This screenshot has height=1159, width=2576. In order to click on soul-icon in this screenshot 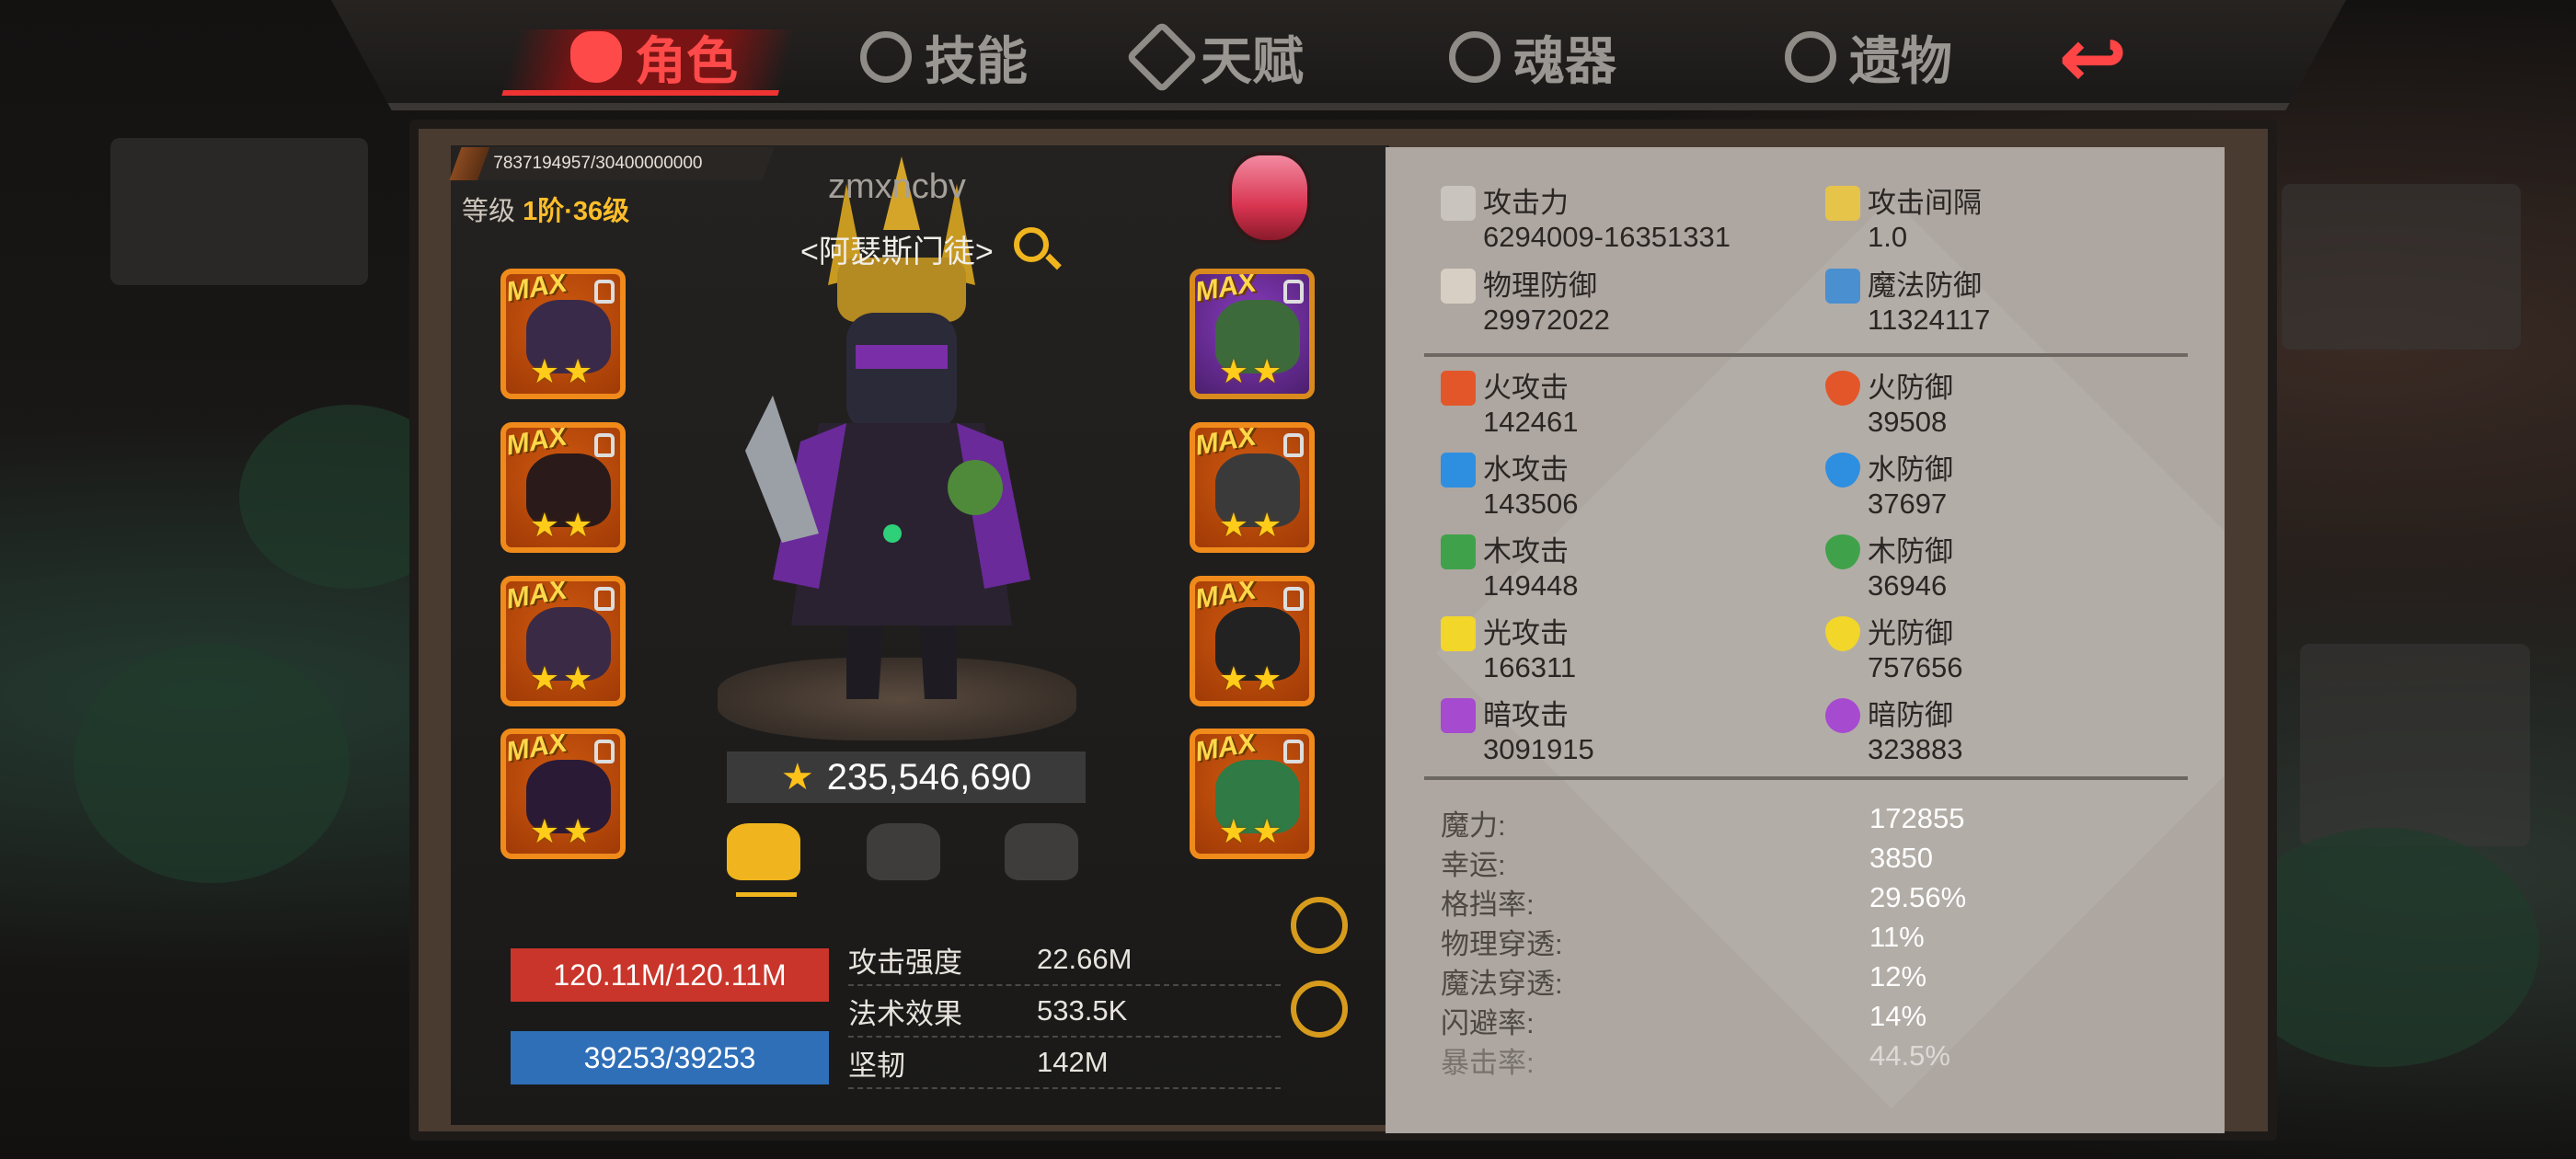, I will do `click(1475, 57)`.